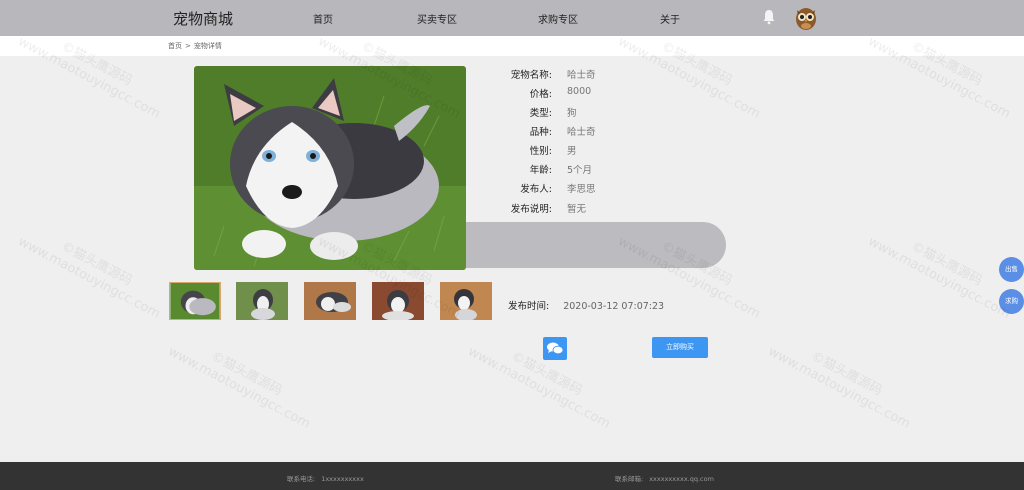  What do you see at coordinates (581, 132) in the screenshot?
I see `pet-breed-value: 哈士奇` at bounding box center [581, 132].